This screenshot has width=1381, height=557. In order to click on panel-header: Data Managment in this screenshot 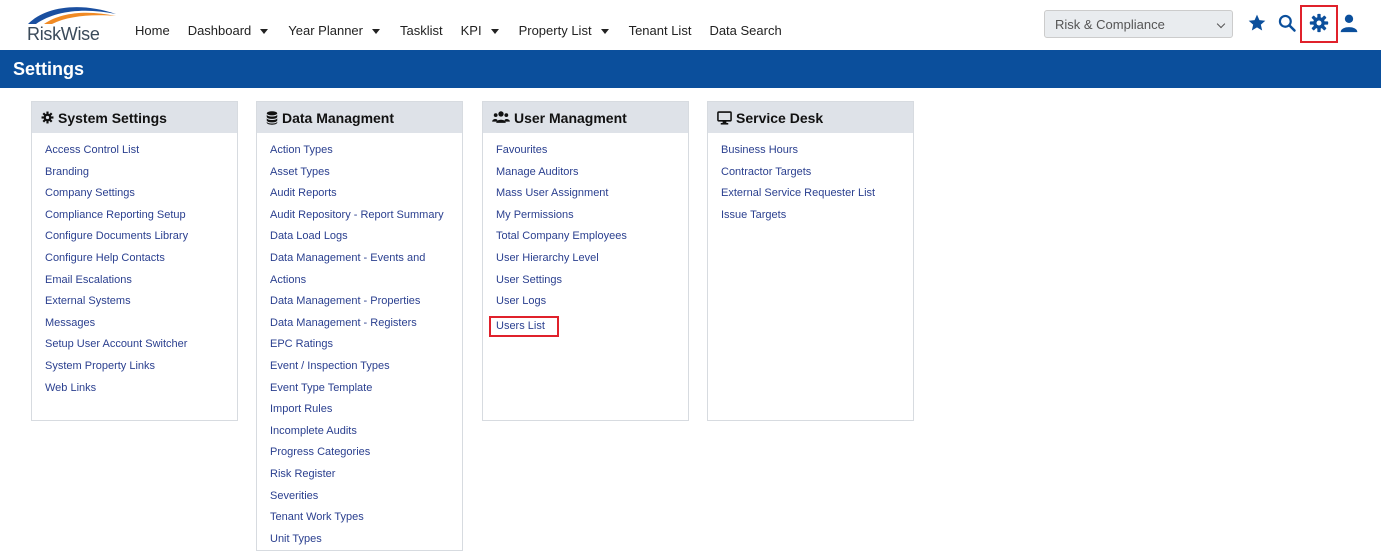, I will do `click(359, 117)`.